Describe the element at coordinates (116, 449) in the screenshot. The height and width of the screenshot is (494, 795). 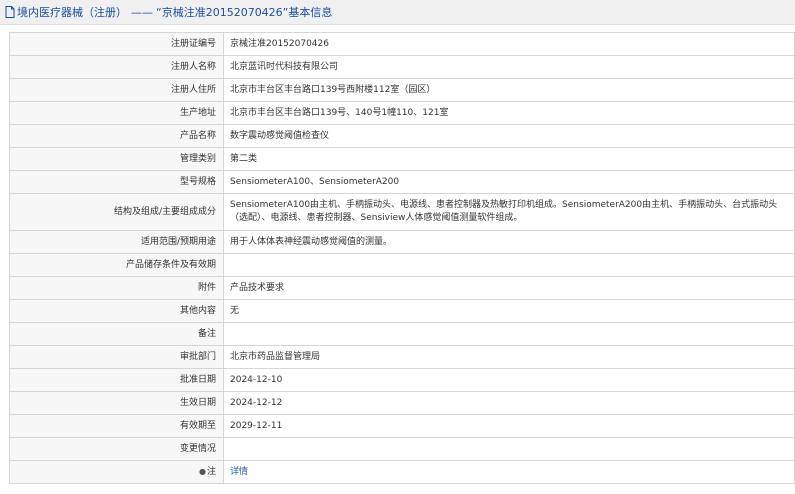
I see `row-label: 变更情况` at that location.